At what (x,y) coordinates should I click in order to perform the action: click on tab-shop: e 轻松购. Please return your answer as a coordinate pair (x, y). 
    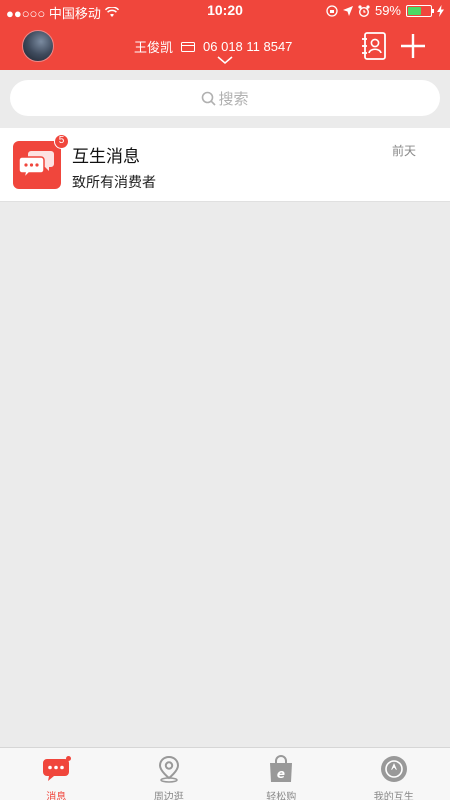
    Looking at the image, I should click on (281, 774).